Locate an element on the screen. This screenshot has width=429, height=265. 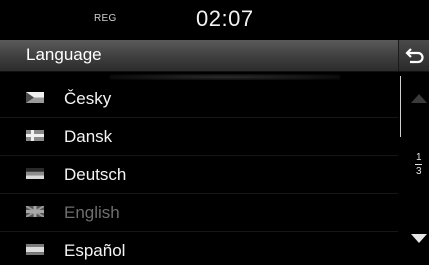
status-bar: REG 02:07 is located at coordinates (214, 19).